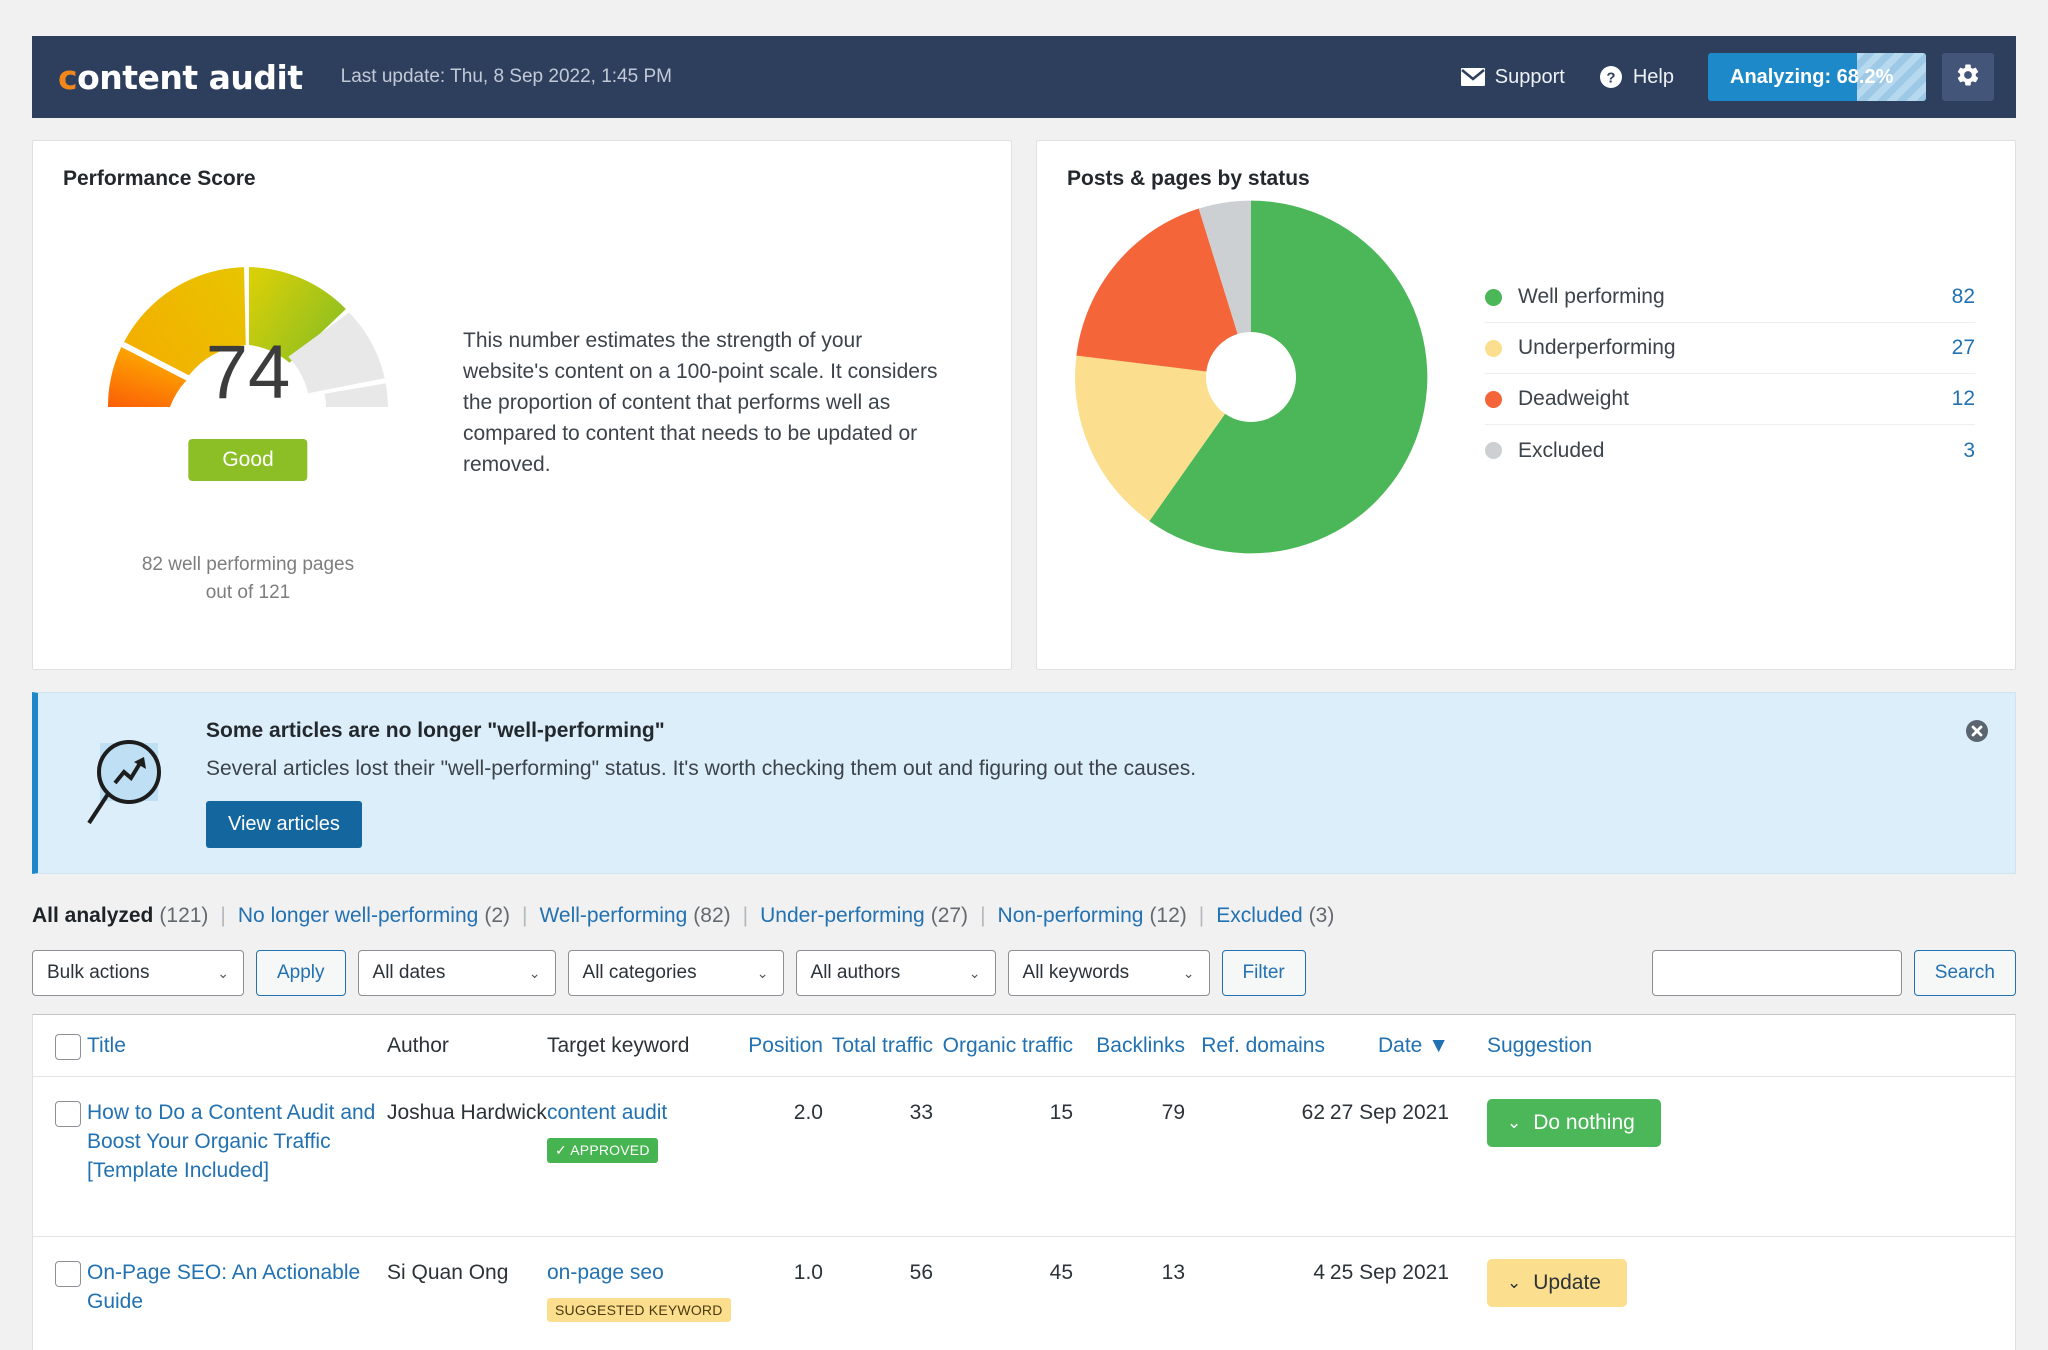 The width and height of the screenshot is (2048, 1350). I want to click on tab-label: Well-performing, so click(613, 915).